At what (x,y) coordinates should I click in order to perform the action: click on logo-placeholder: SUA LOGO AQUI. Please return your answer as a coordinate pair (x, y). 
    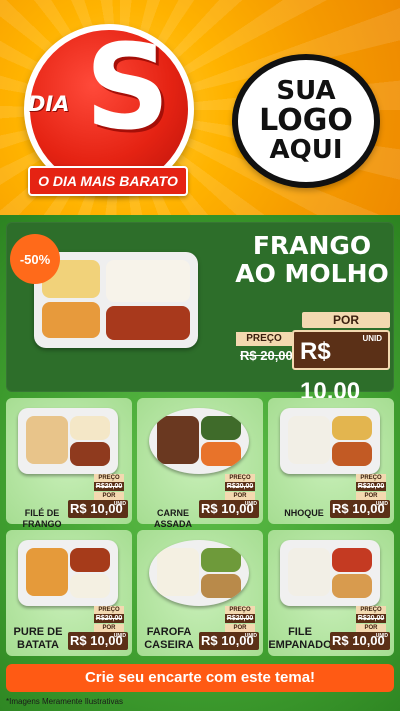
    Looking at the image, I should click on (306, 121).